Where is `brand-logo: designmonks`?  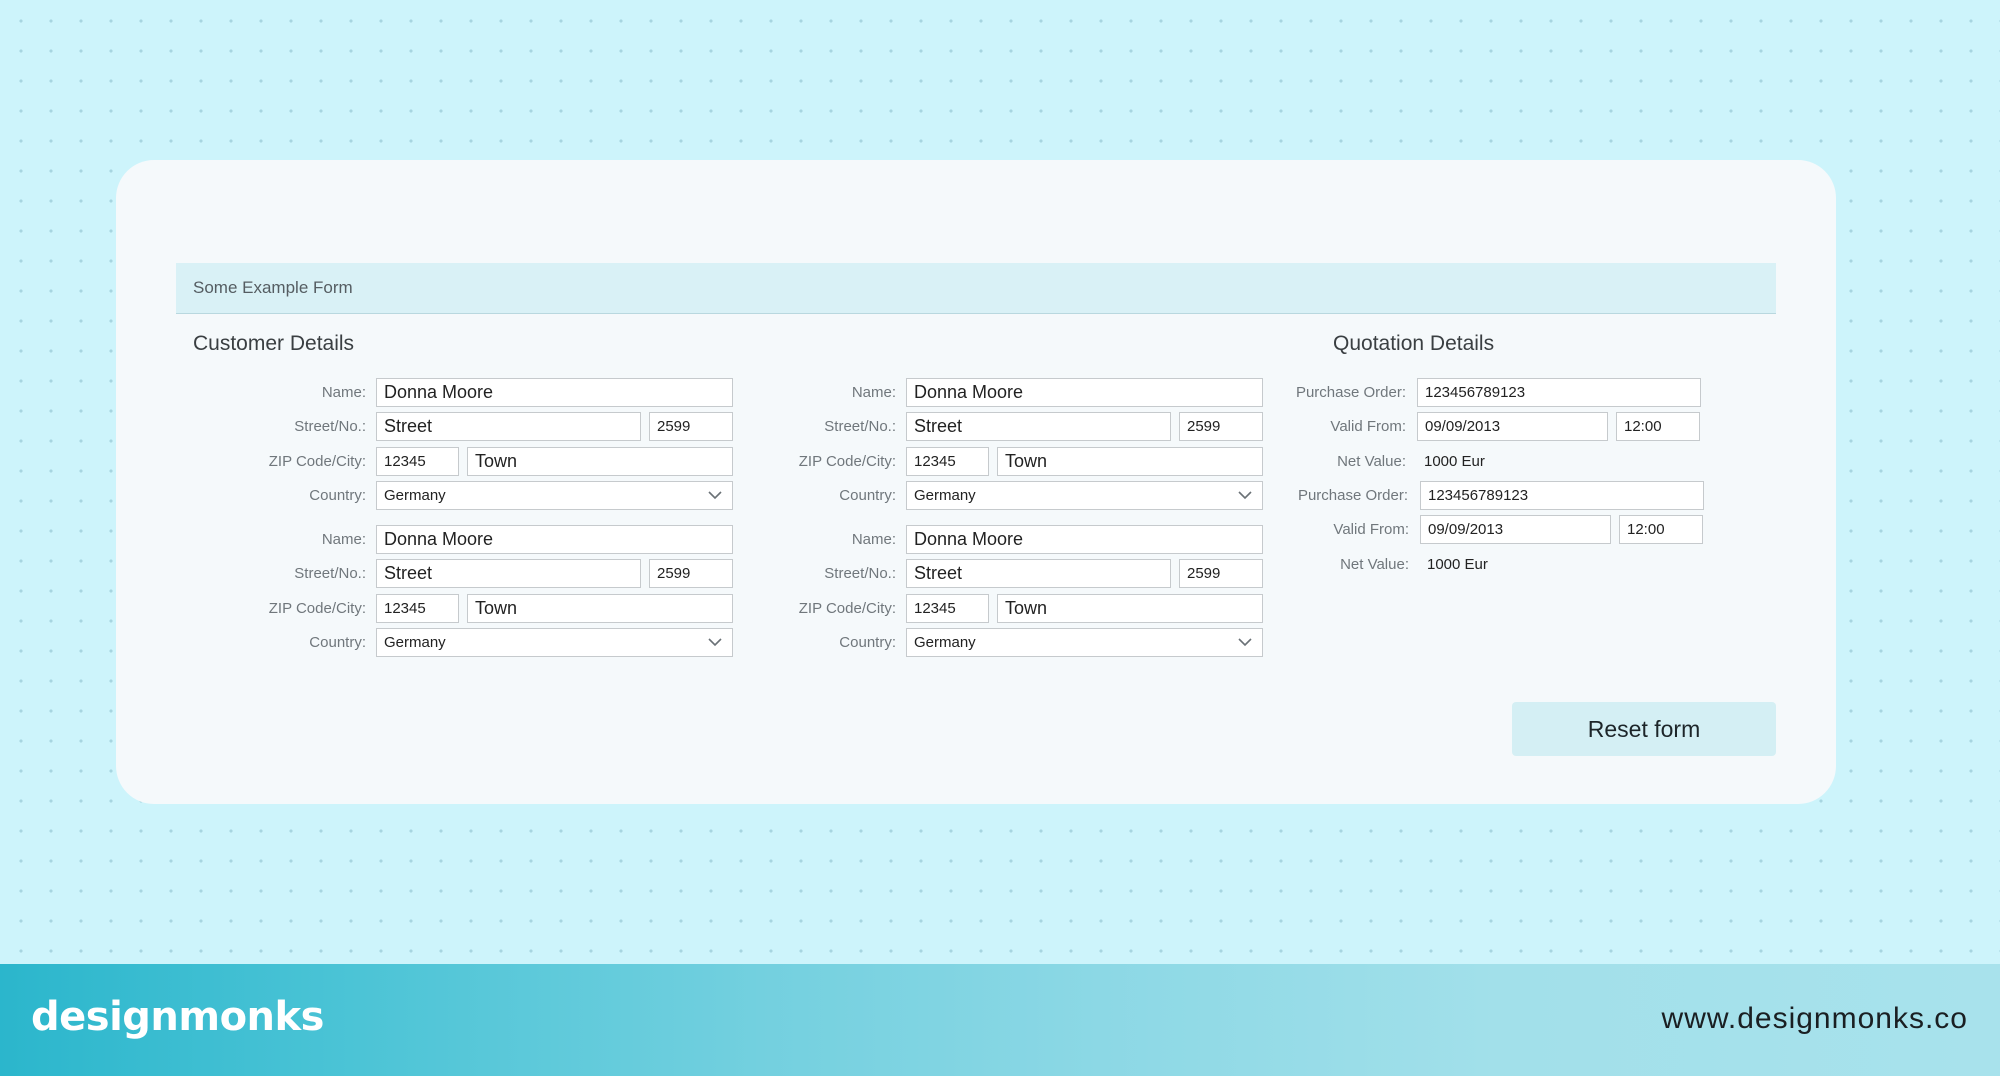 brand-logo: designmonks is located at coordinates (177, 1017).